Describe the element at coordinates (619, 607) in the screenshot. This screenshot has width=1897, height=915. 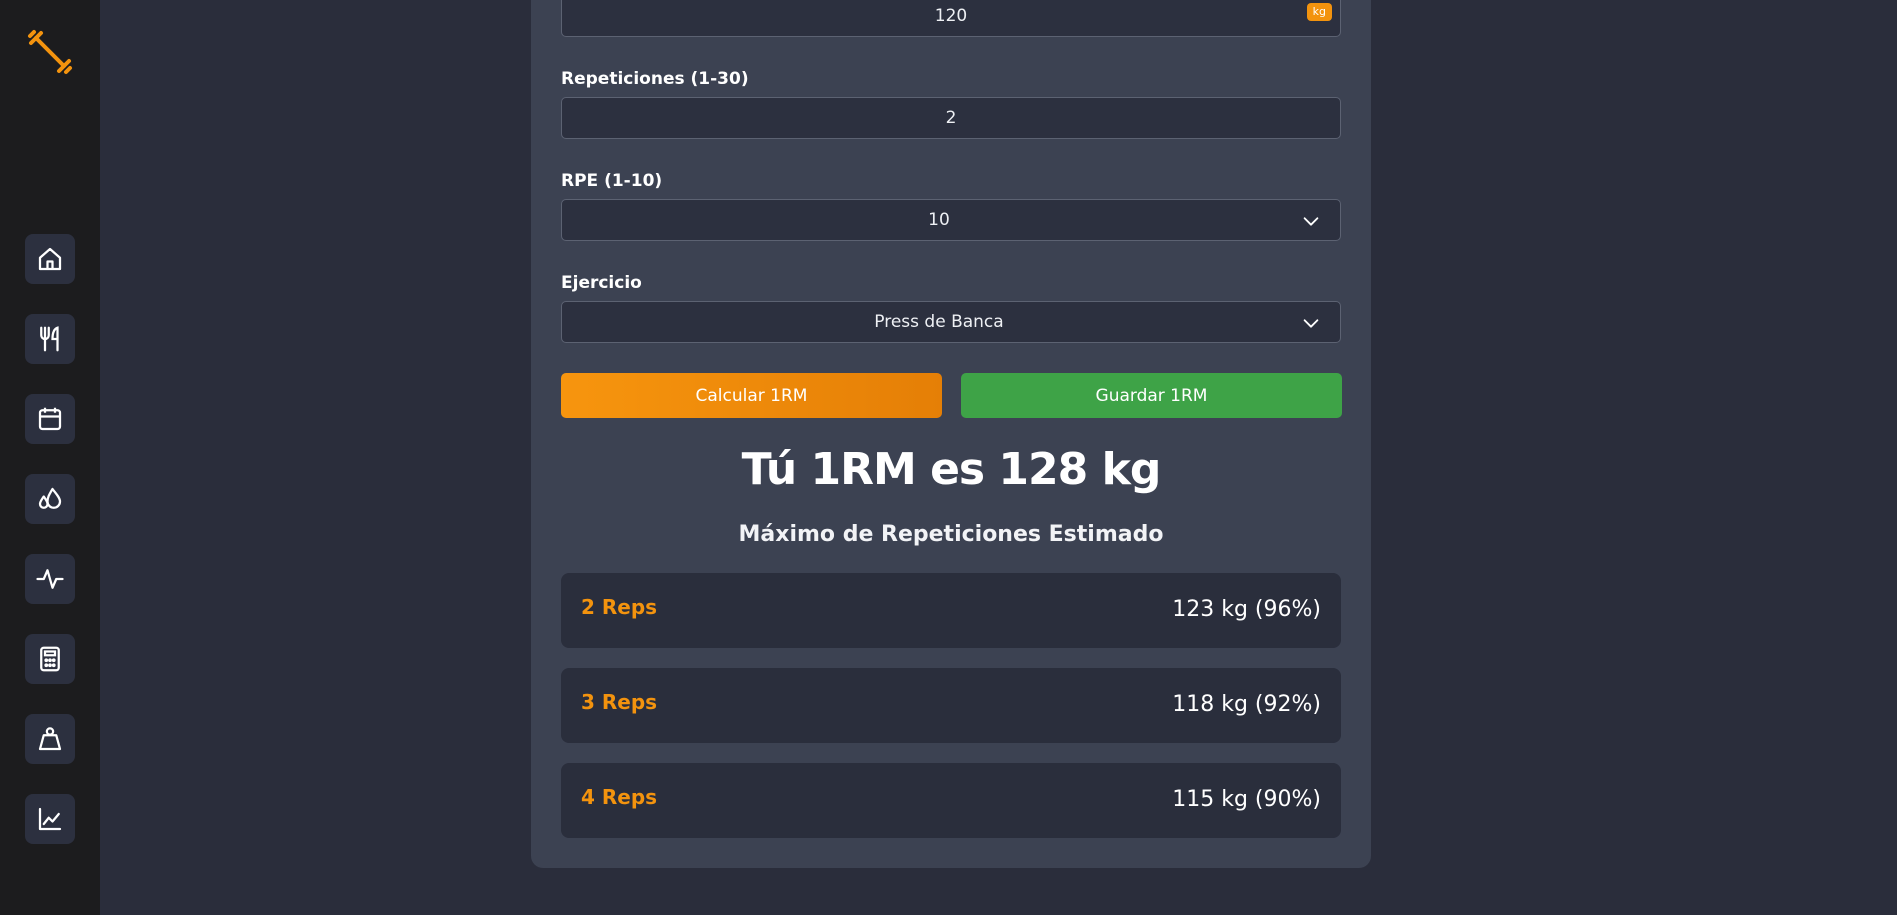
I see `rep-count: 2 Reps` at that location.